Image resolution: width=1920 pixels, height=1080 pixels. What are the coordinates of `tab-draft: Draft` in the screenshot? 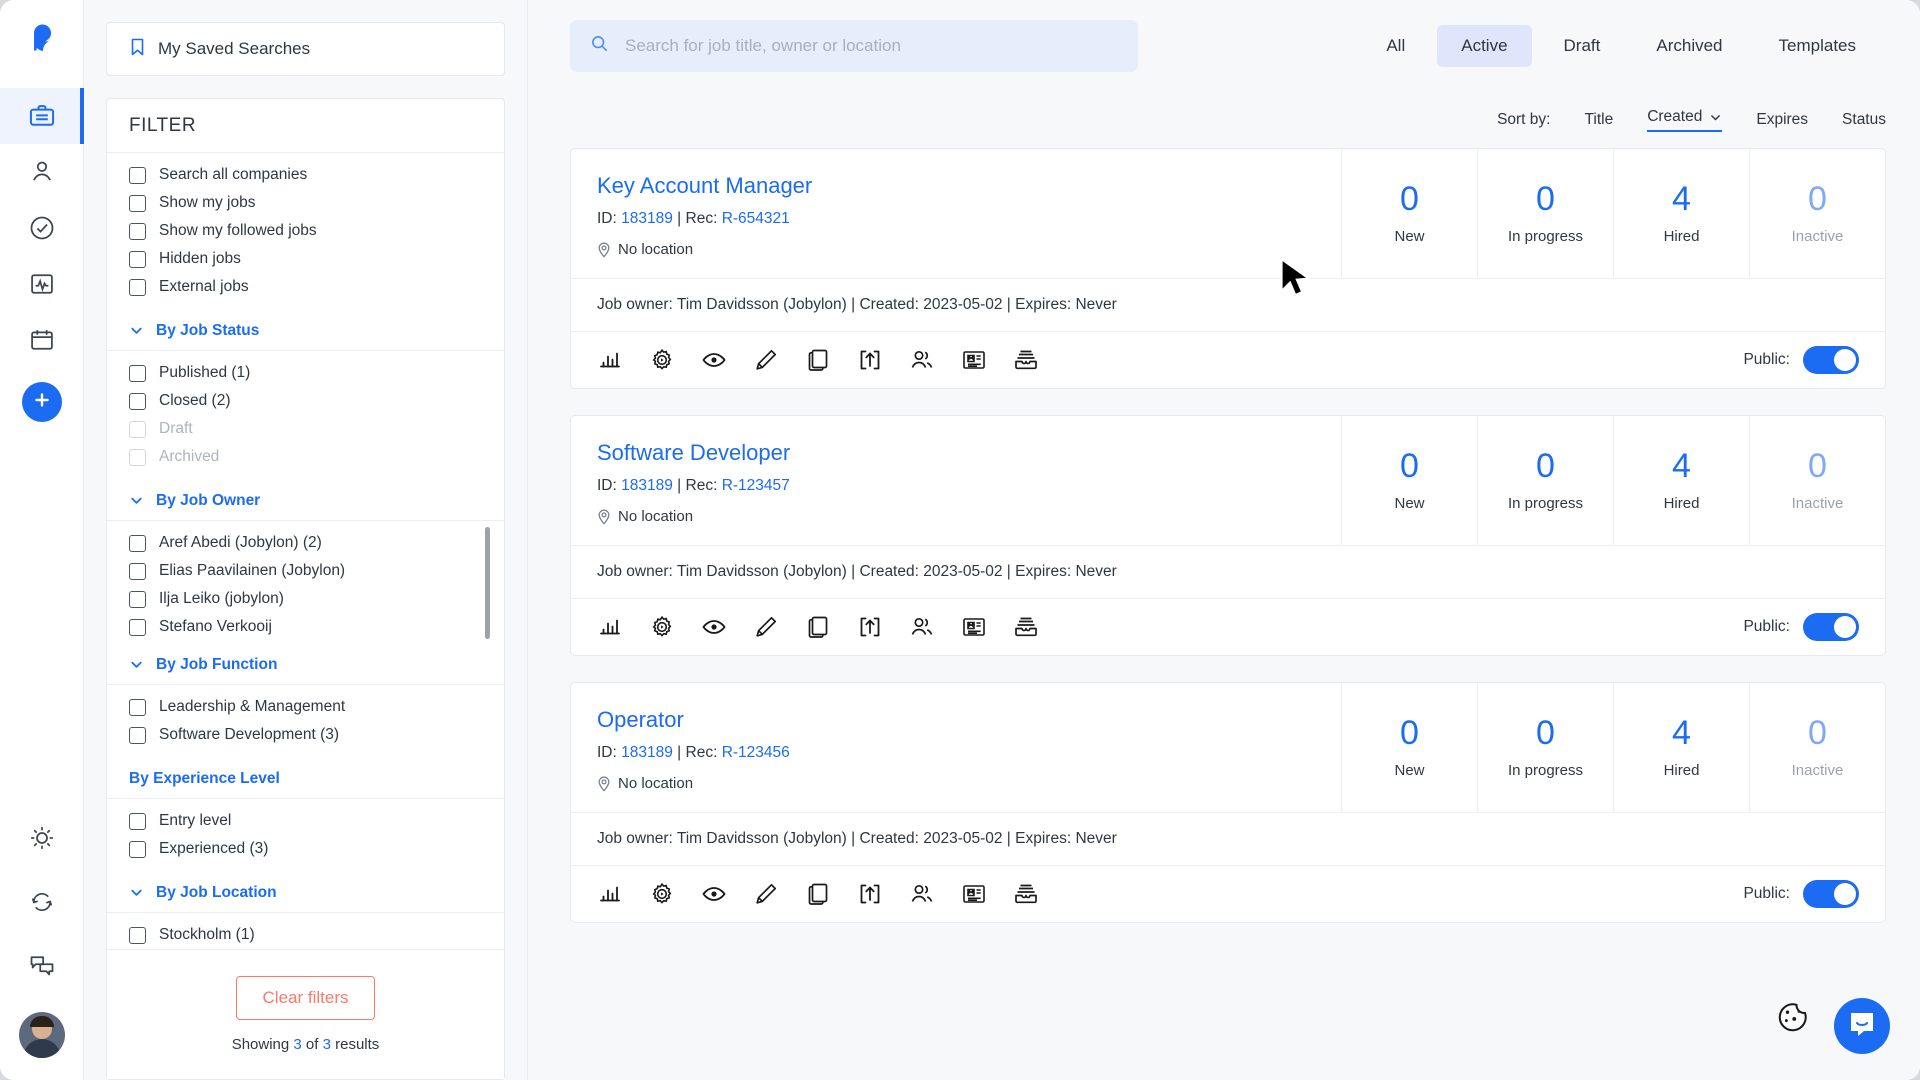 It's located at (1582, 46).